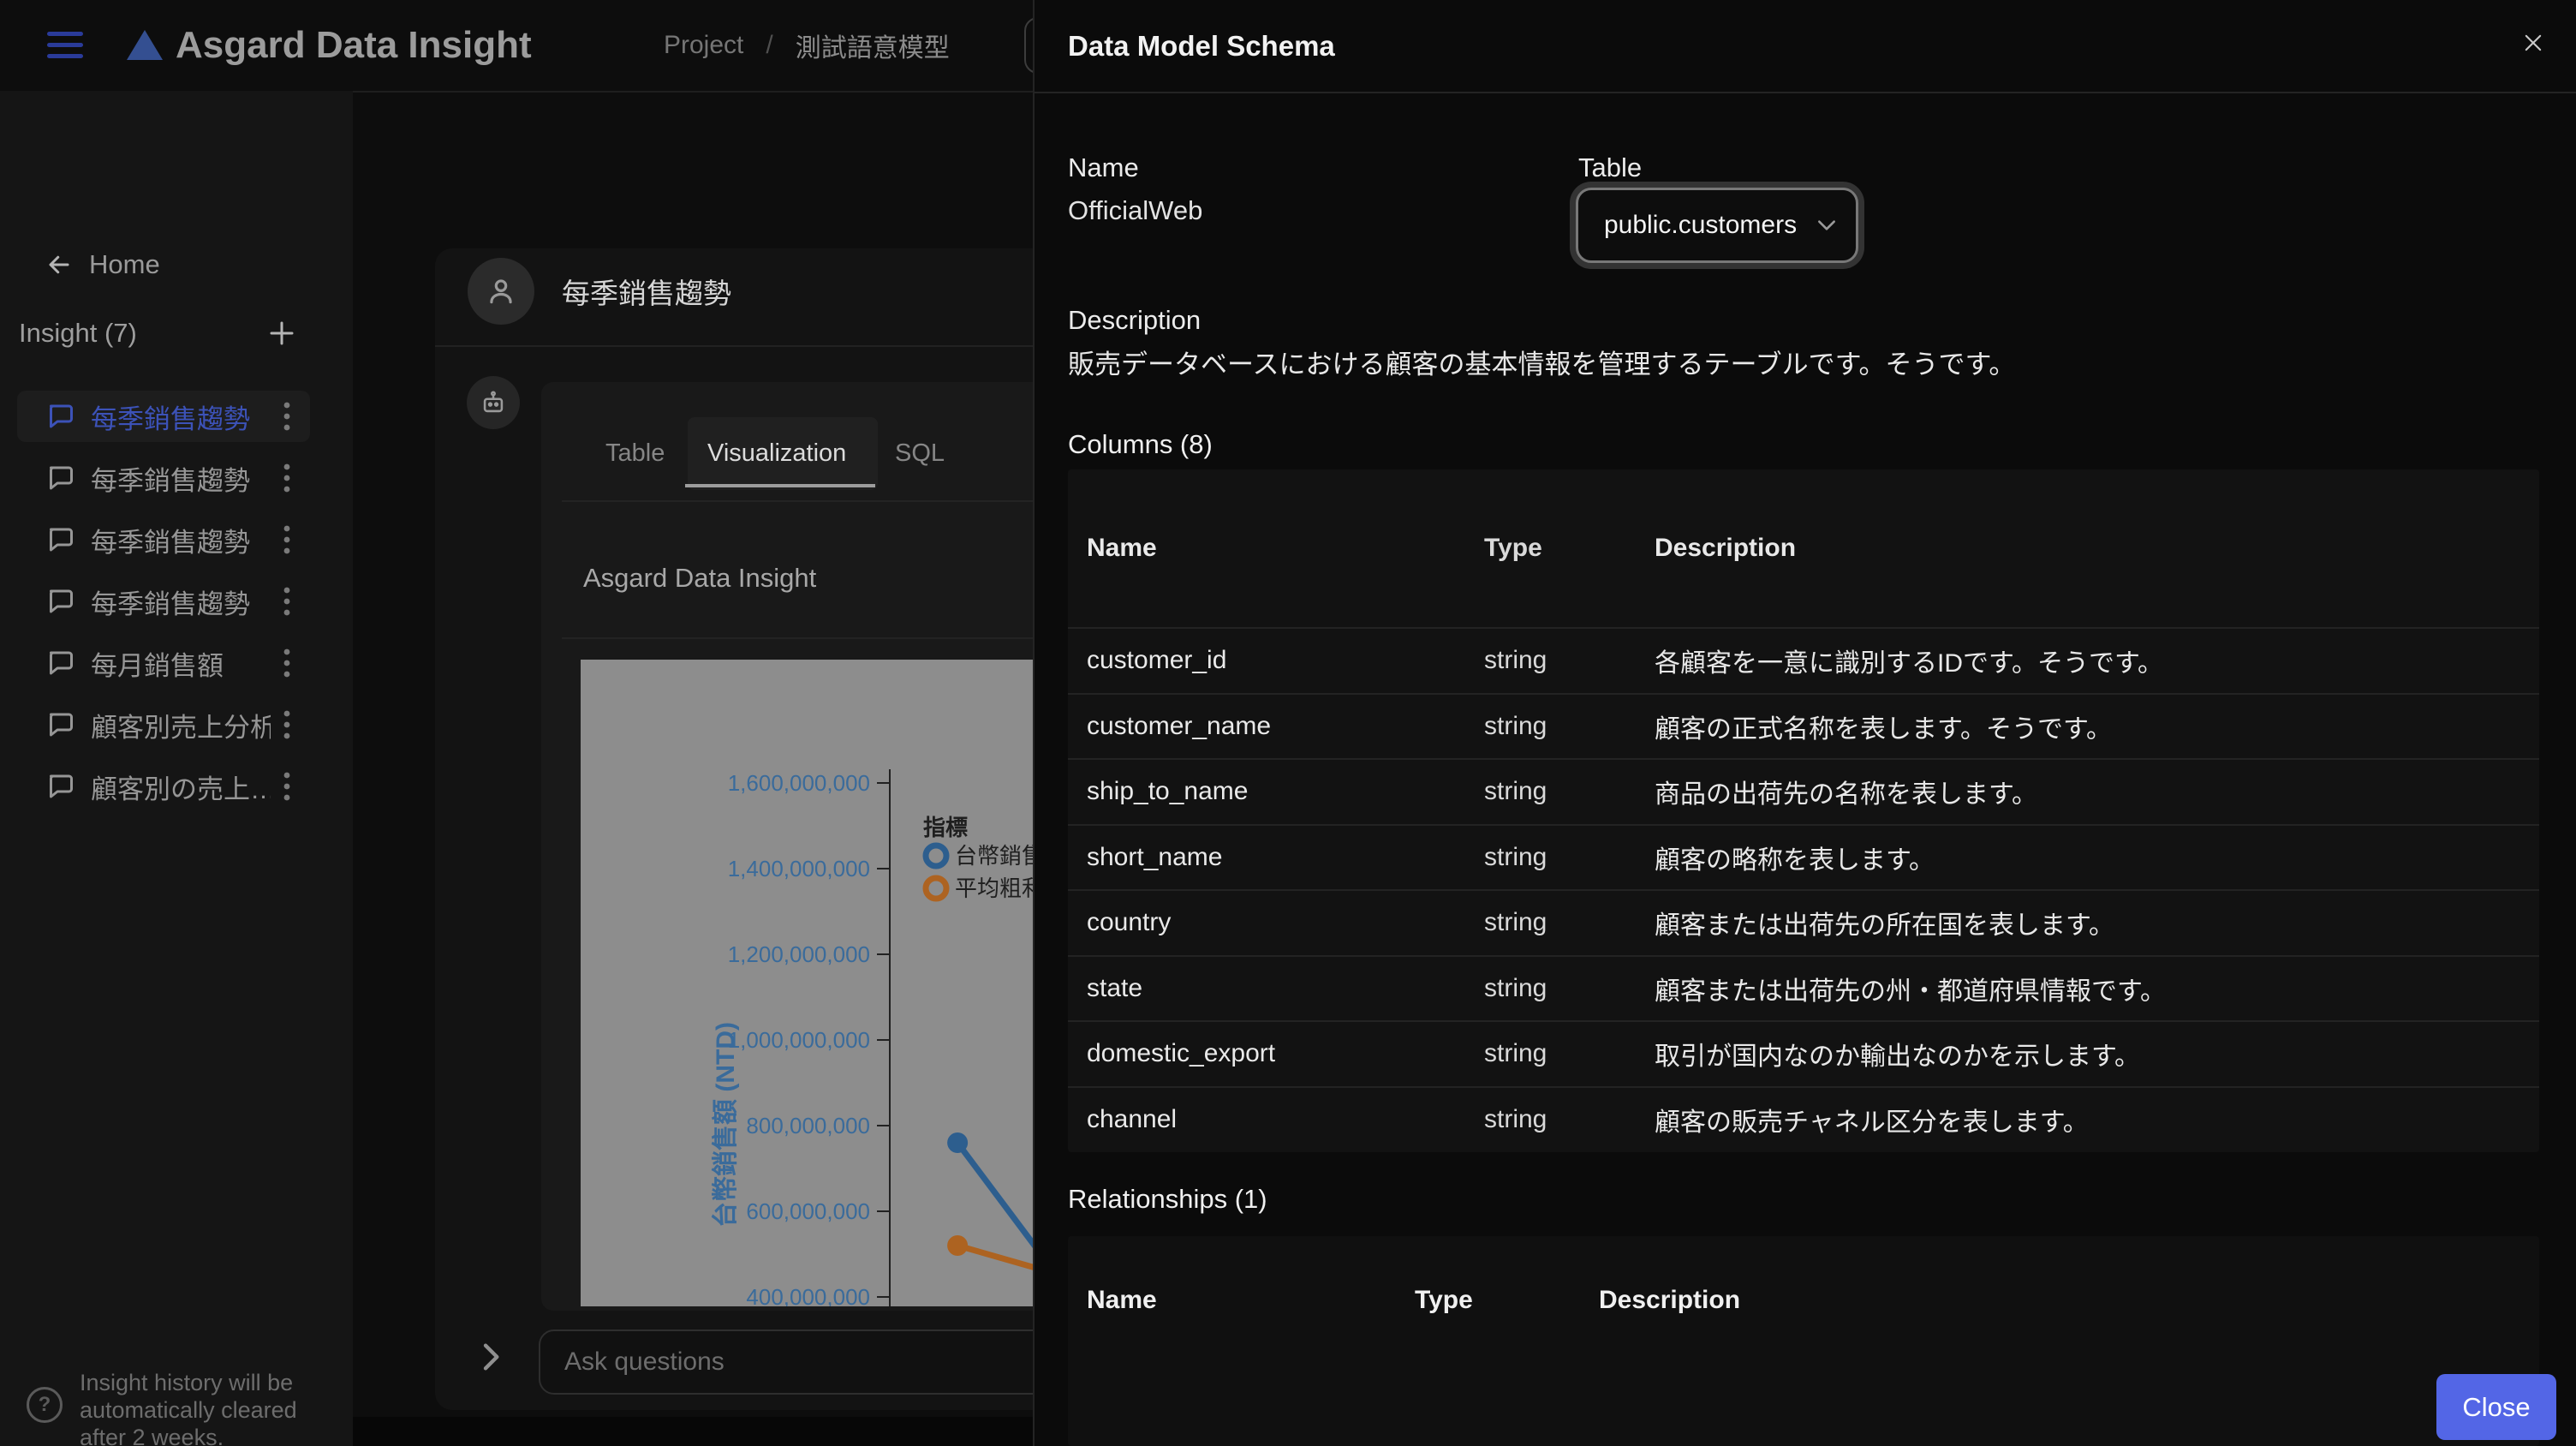  I want to click on ask-questions-input, so click(804, 1362).